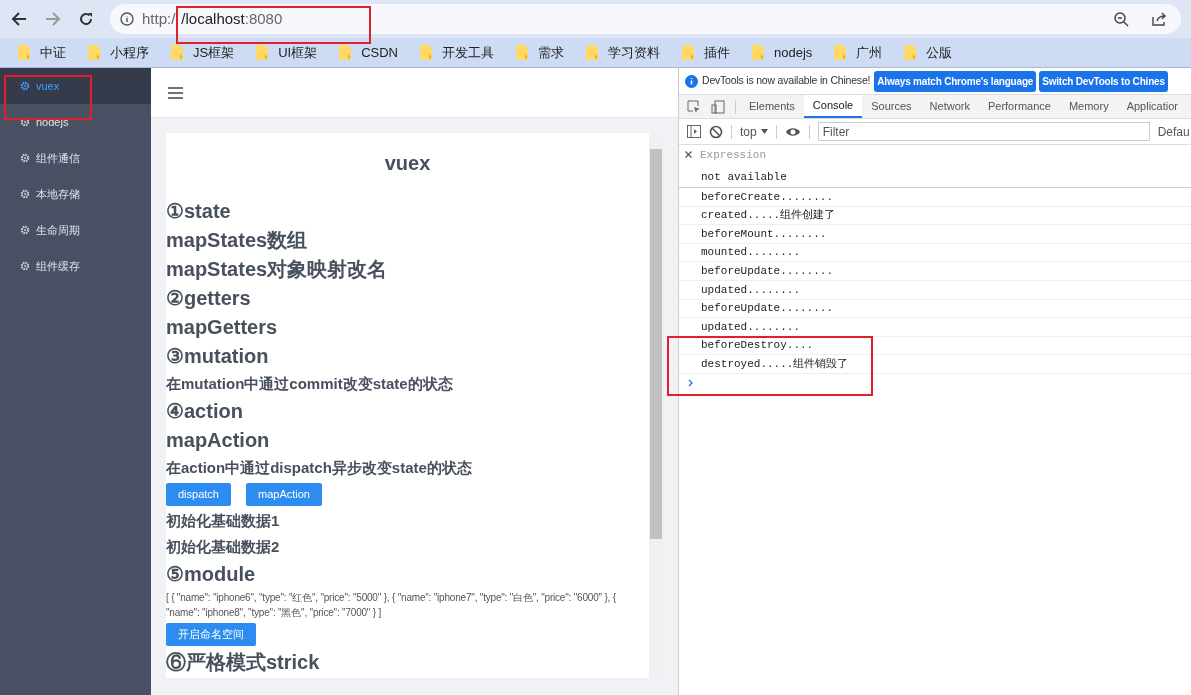 The height and width of the screenshot is (695, 1191). What do you see at coordinates (1103, 81) in the screenshot?
I see `notice-button: Switch DevTools to Chines` at bounding box center [1103, 81].